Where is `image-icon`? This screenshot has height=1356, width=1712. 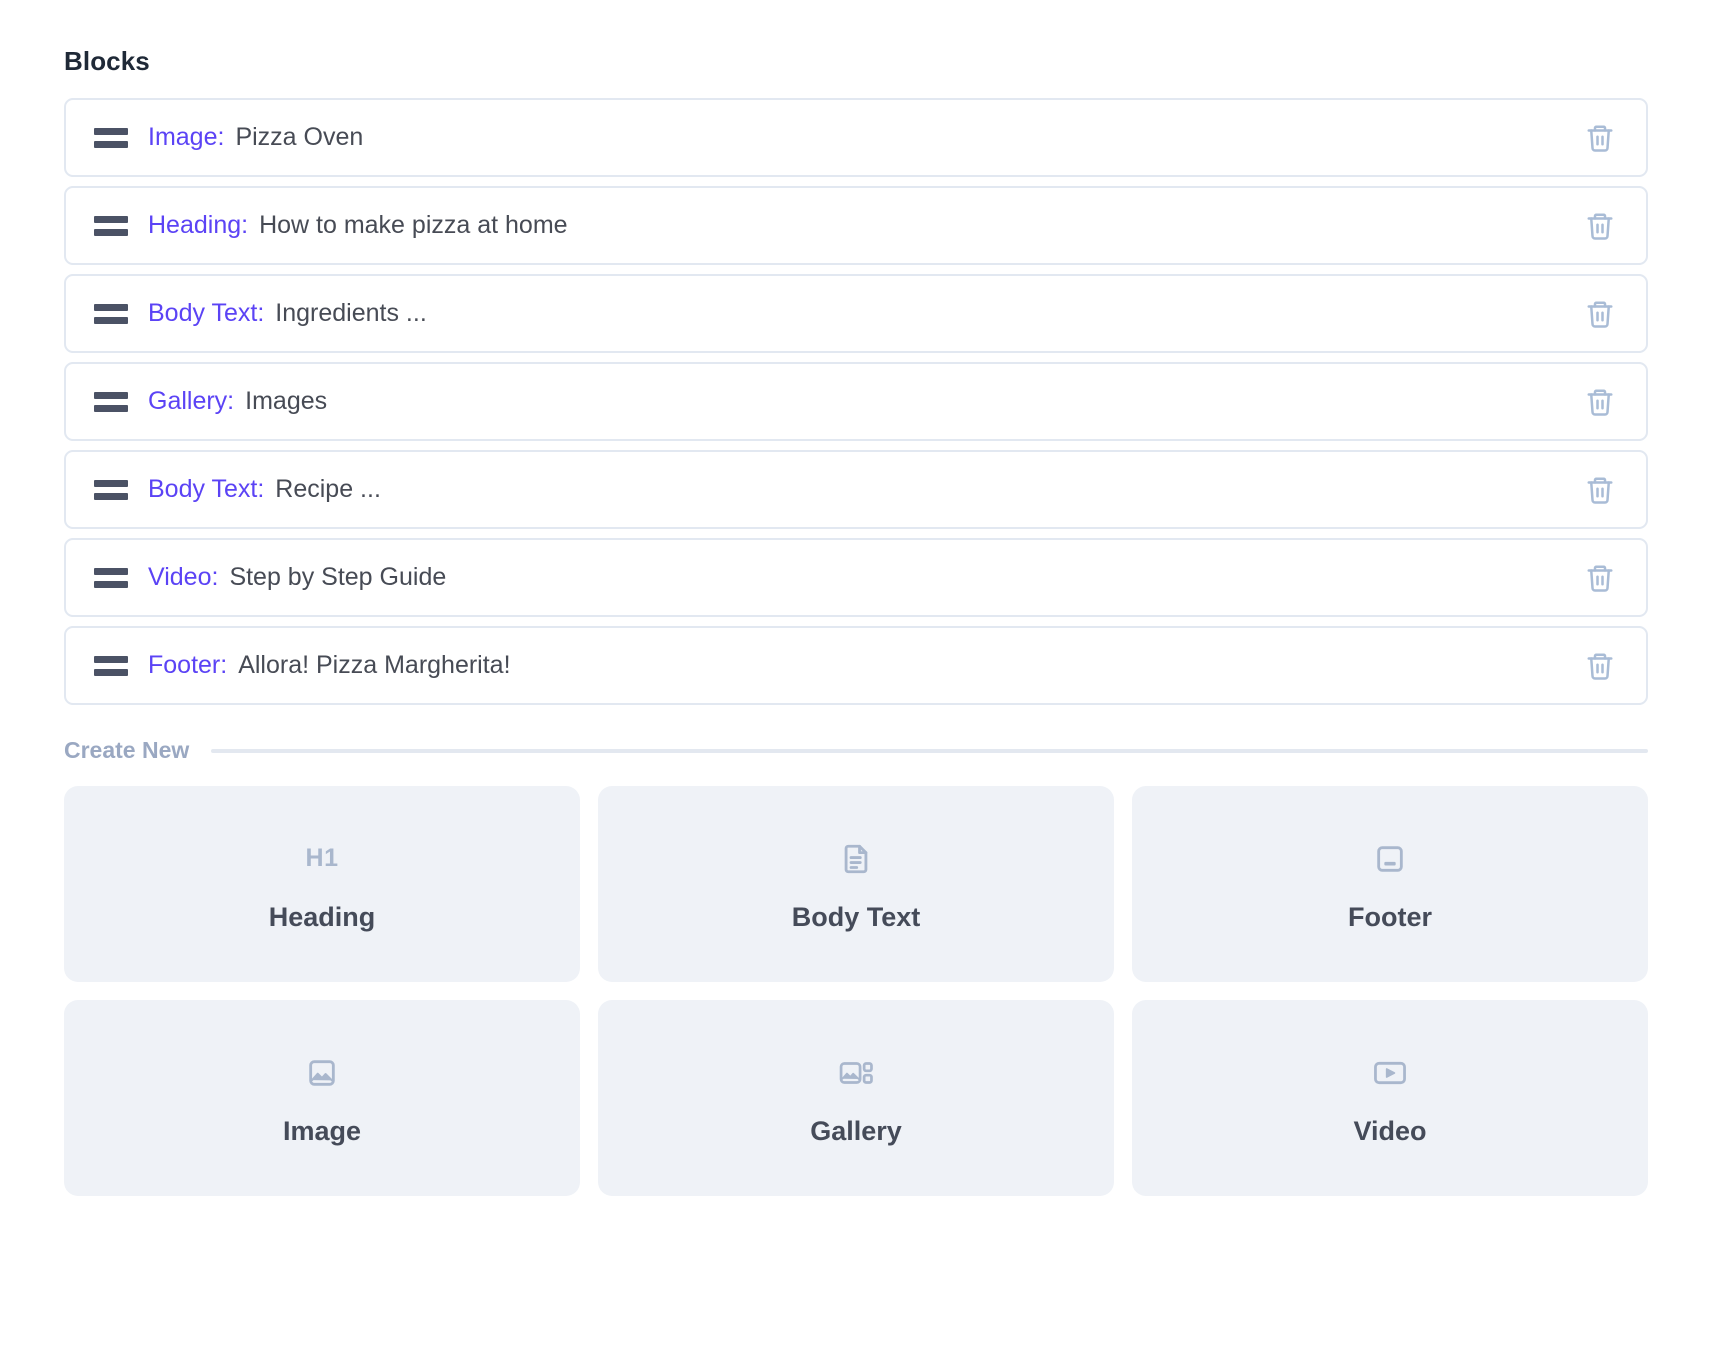
image-icon is located at coordinates (322, 1073).